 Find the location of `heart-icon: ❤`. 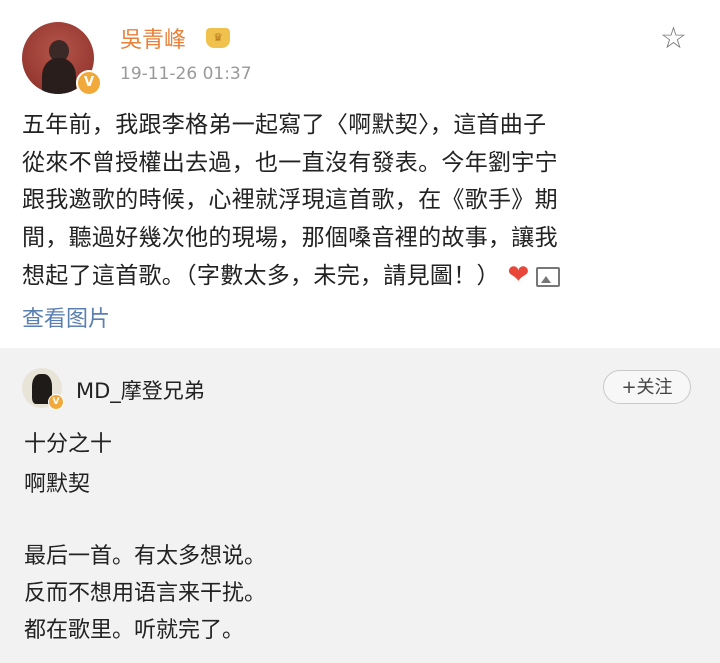

heart-icon: ❤ is located at coordinates (518, 275).